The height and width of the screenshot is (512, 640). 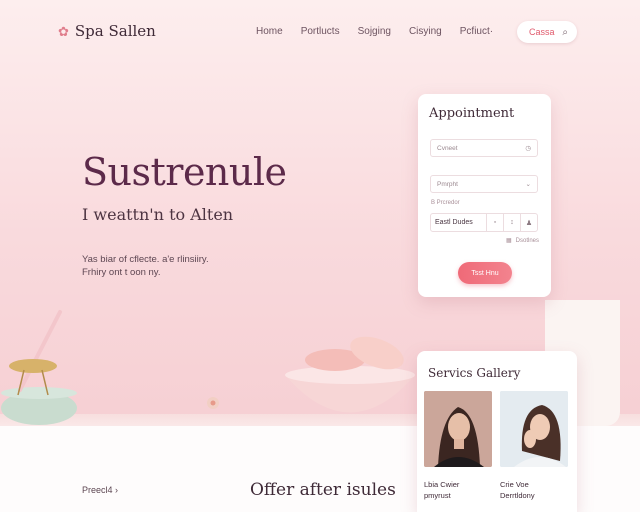 I want to click on name-field-placeholder: Cvneet, so click(x=447, y=148).